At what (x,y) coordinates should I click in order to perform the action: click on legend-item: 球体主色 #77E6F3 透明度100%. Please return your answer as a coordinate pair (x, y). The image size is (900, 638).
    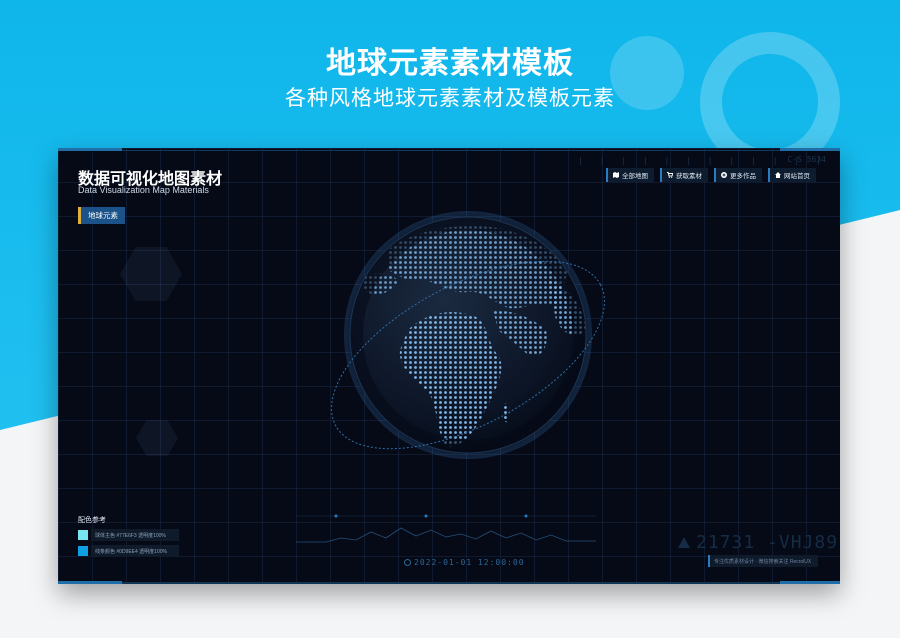
    Looking at the image, I should click on (128, 535).